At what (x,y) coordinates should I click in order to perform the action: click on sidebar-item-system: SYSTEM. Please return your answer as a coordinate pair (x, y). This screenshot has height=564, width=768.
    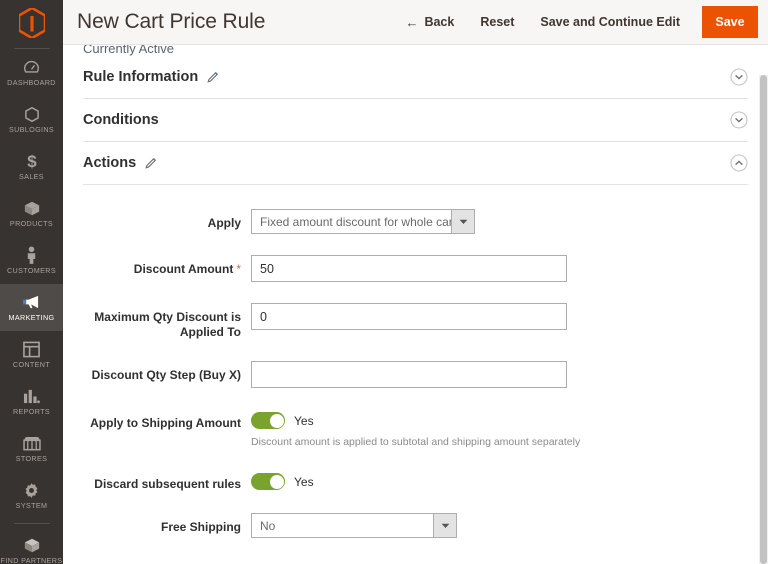
    Looking at the image, I should click on (31, 495).